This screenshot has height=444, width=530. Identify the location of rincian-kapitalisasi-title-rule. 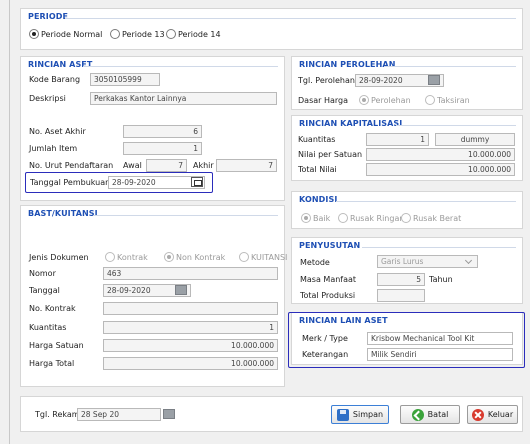
(456, 125).